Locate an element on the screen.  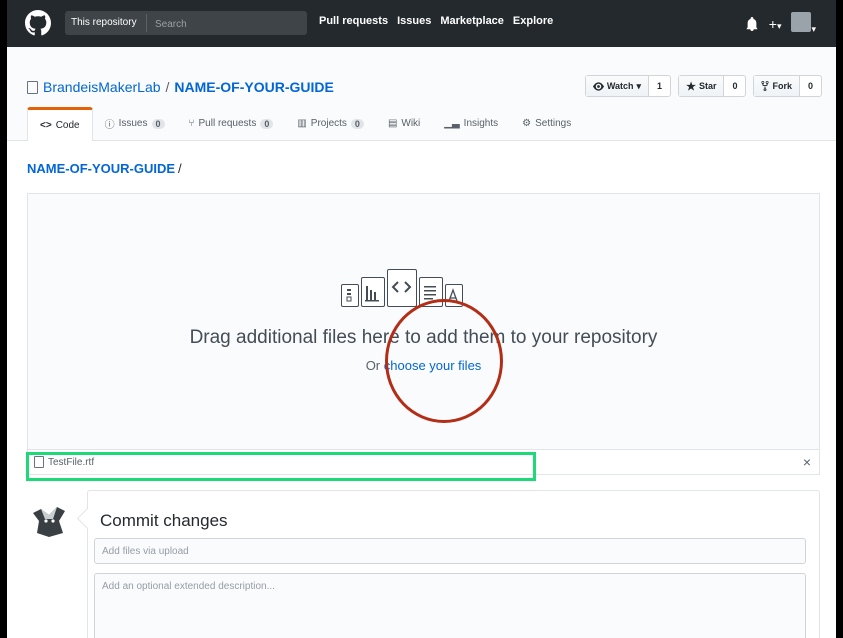
pdf-file-icon is located at coordinates (454, 295).